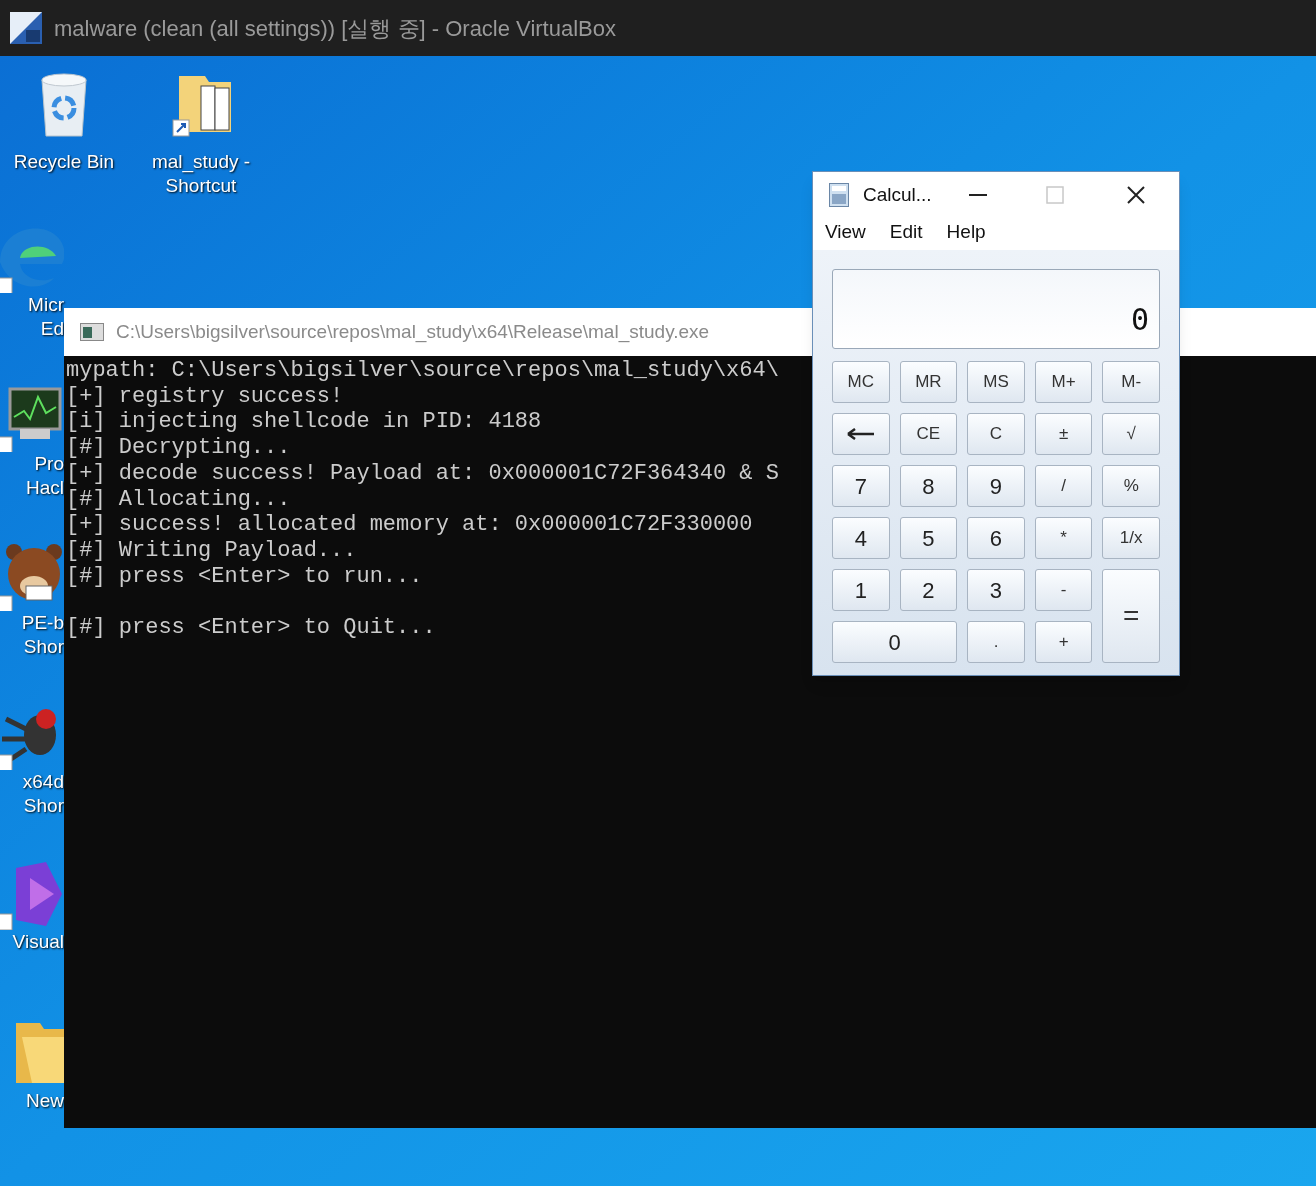 The height and width of the screenshot is (1186, 1316). What do you see at coordinates (92, 332) in the screenshot?
I see `console-icon` at bounding box center [92, 332].